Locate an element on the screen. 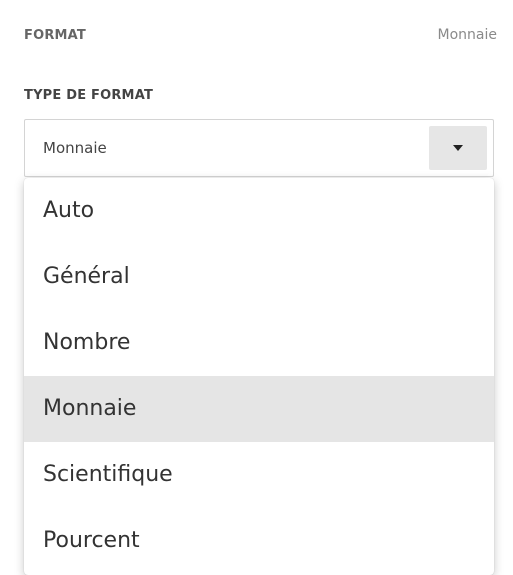  option-pourcent: Pourcent is located at coordinates (259, 541).